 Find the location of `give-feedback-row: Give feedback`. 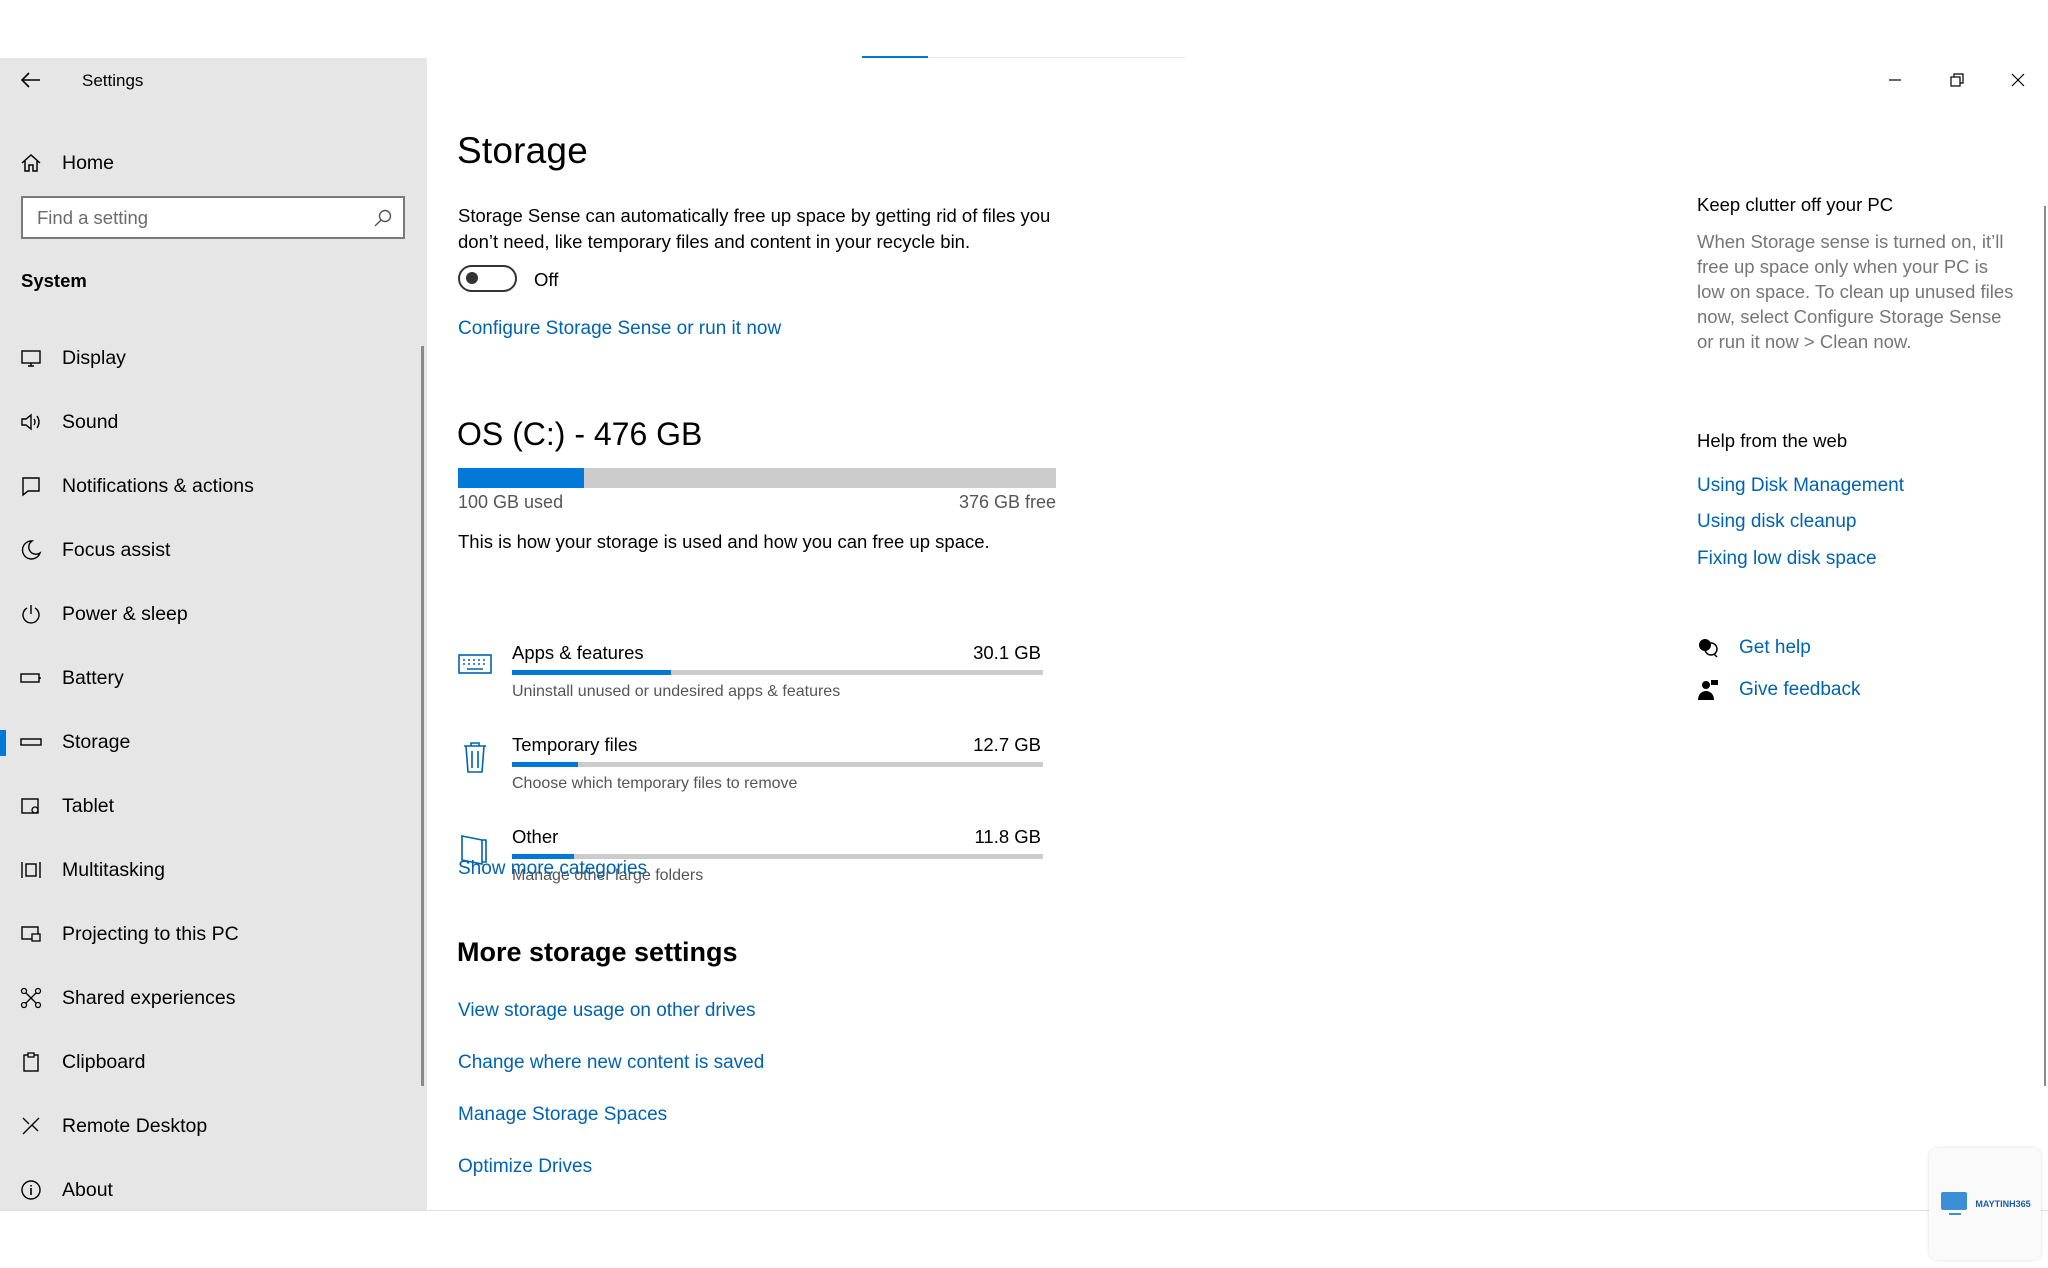

give-feedback-row: Give feedback is located at coordinates (1778, 690).